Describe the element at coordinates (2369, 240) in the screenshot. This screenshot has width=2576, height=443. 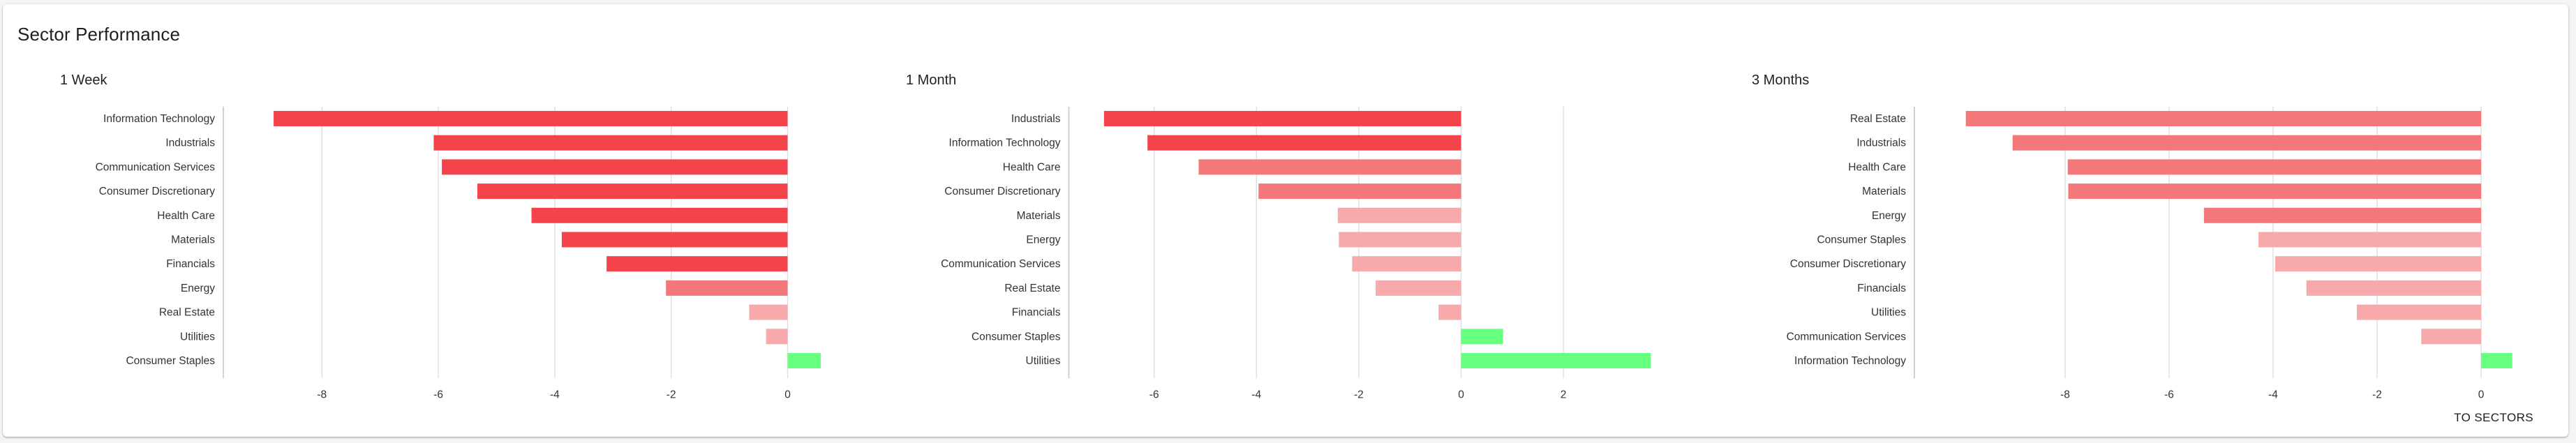
I see `bar-consumer-staples` at that location.